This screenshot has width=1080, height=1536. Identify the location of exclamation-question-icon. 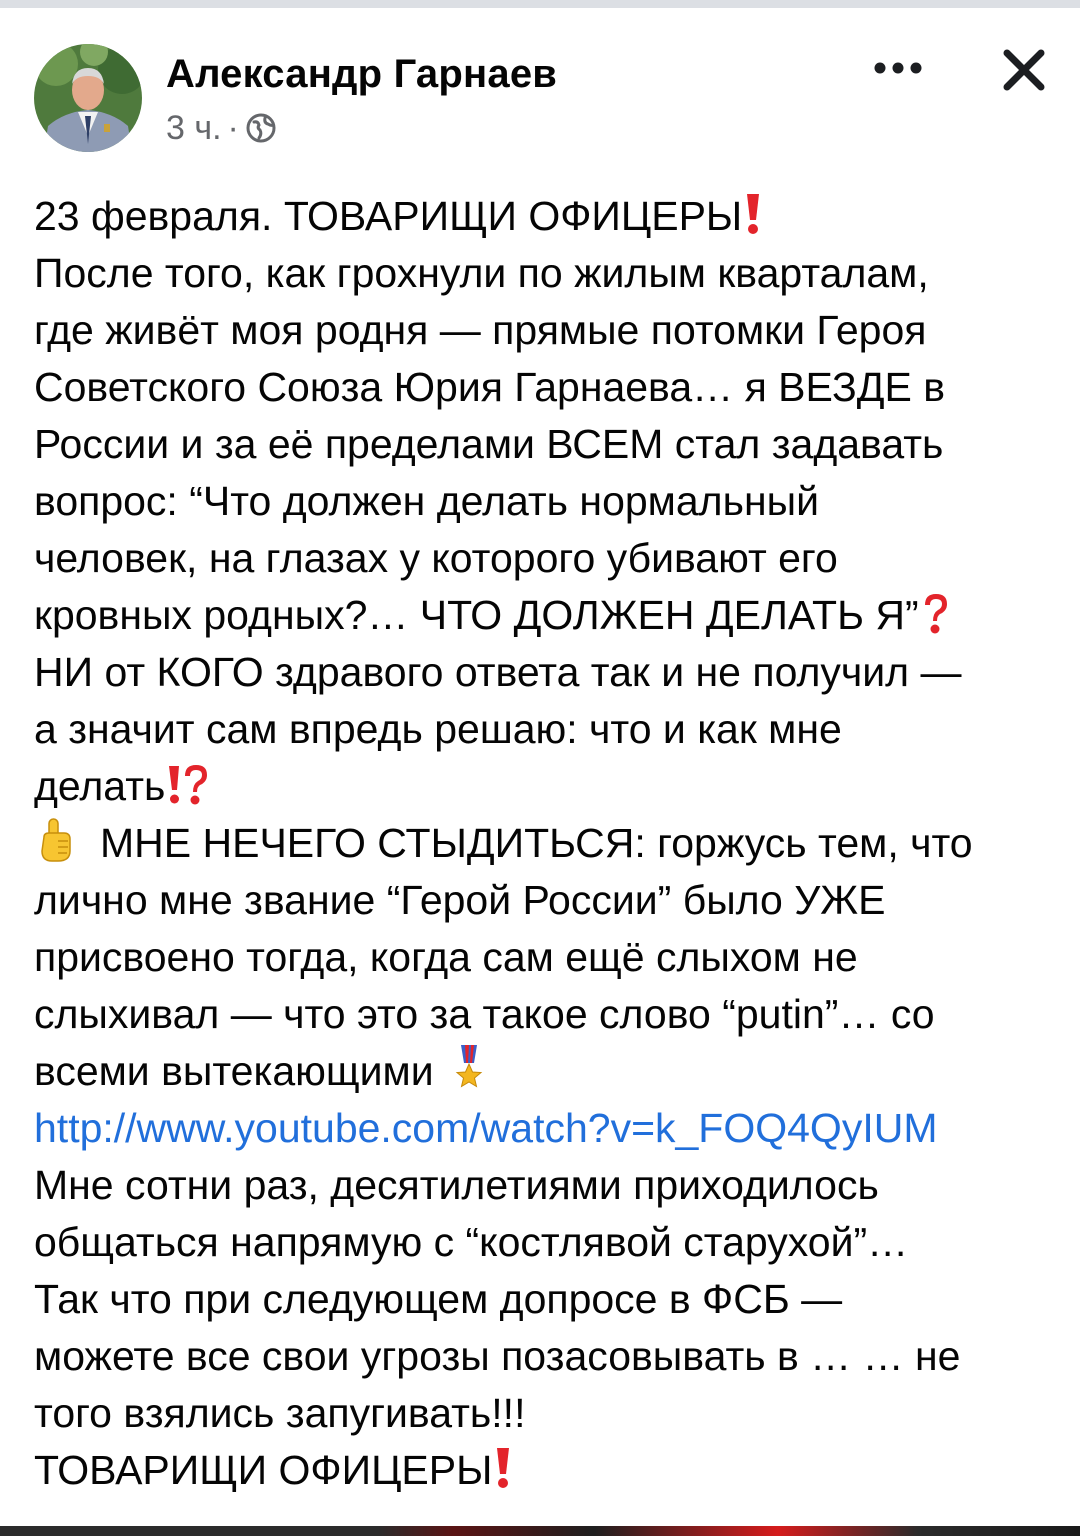
(191, 791).